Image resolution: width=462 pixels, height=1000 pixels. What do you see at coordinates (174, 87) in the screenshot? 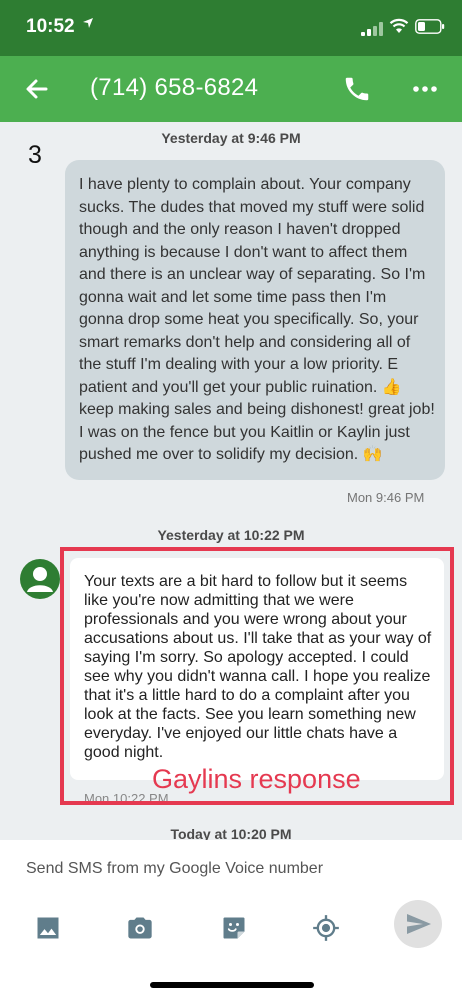
I see `contact-title: (714) 658-6824` at bounding box center [174, 87].